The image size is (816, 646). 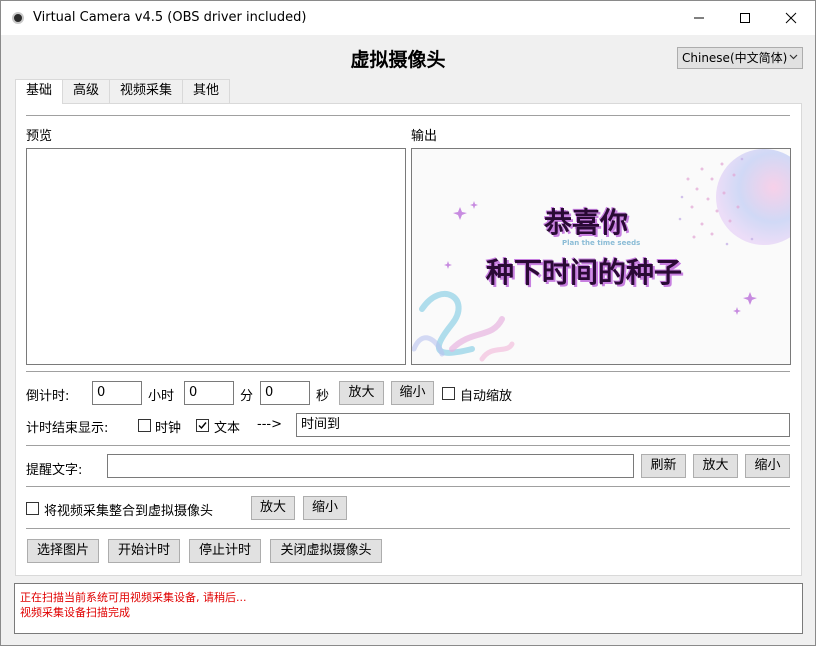 What do you see at coordinates (161, 396) in the screenshot?
I see `hours-unit: 小时` at bounding box center [161, 396].